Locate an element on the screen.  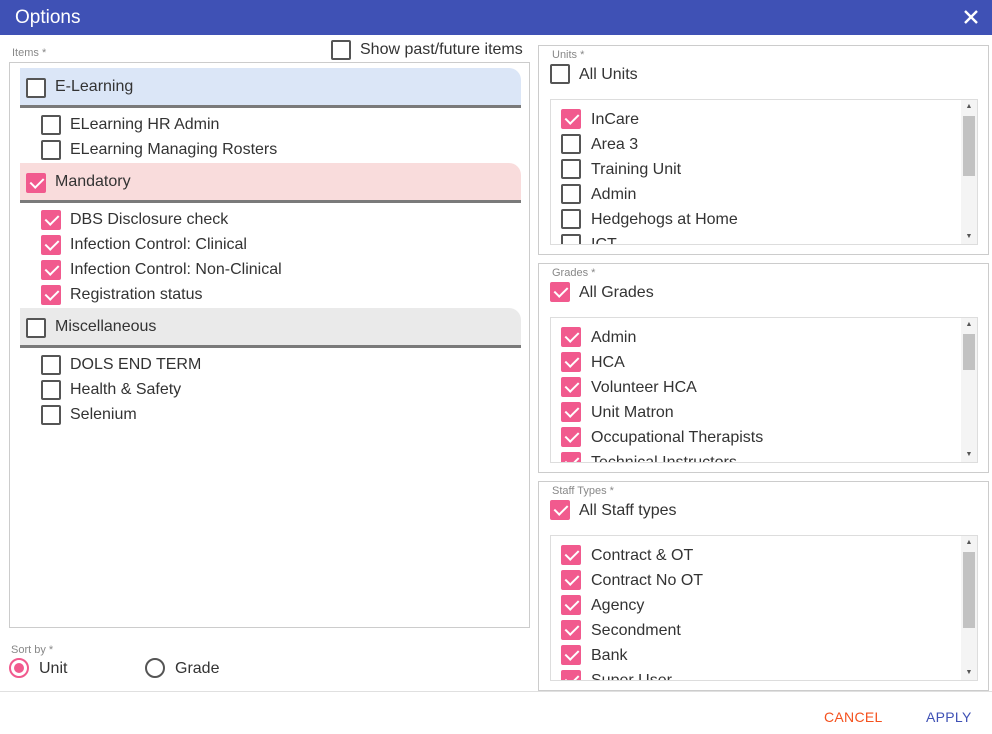
cancel-button: CANCEL is located at coordinates (853, 717).